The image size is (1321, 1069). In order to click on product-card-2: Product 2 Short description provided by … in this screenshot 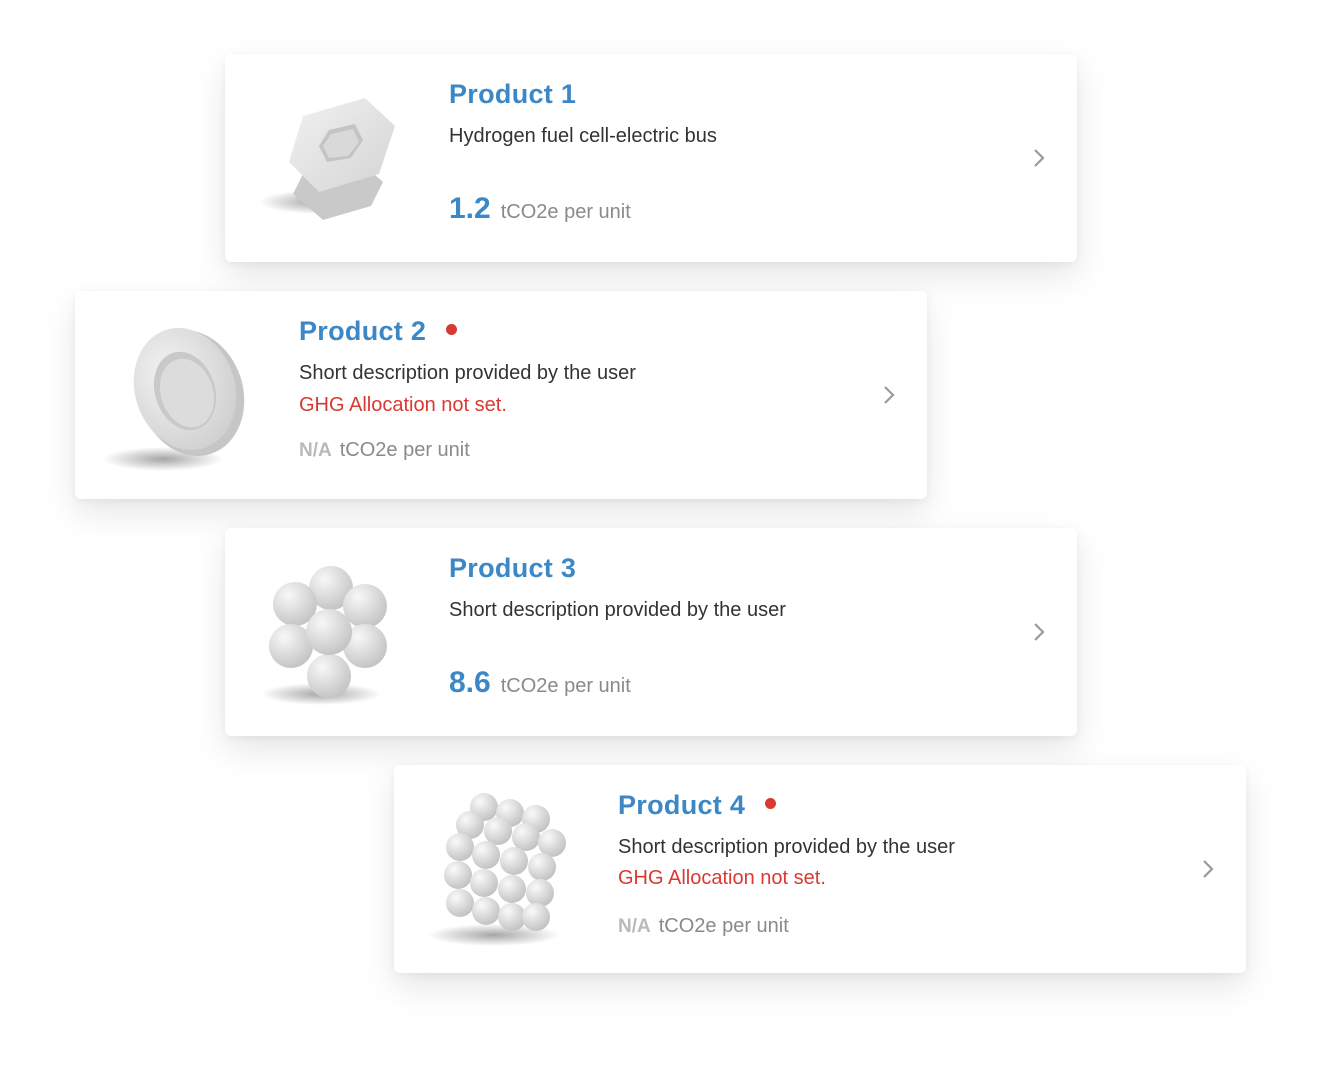, I will do `click(501, 395)`.